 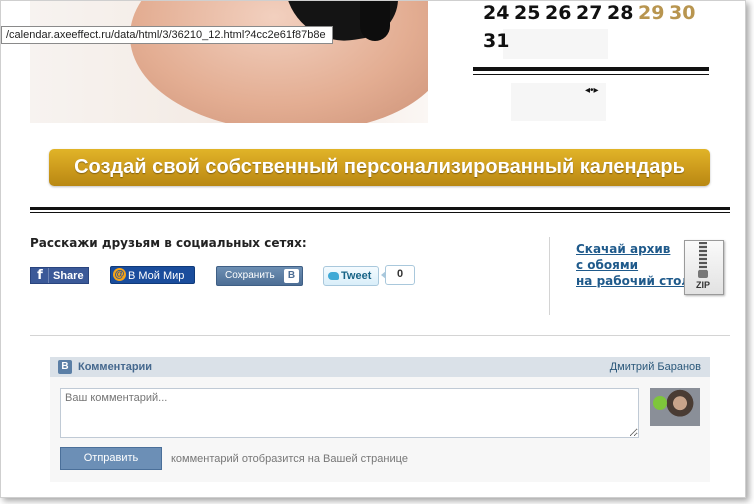 I want to click on tweet-label: Tweet, so click(x=356, y=276).